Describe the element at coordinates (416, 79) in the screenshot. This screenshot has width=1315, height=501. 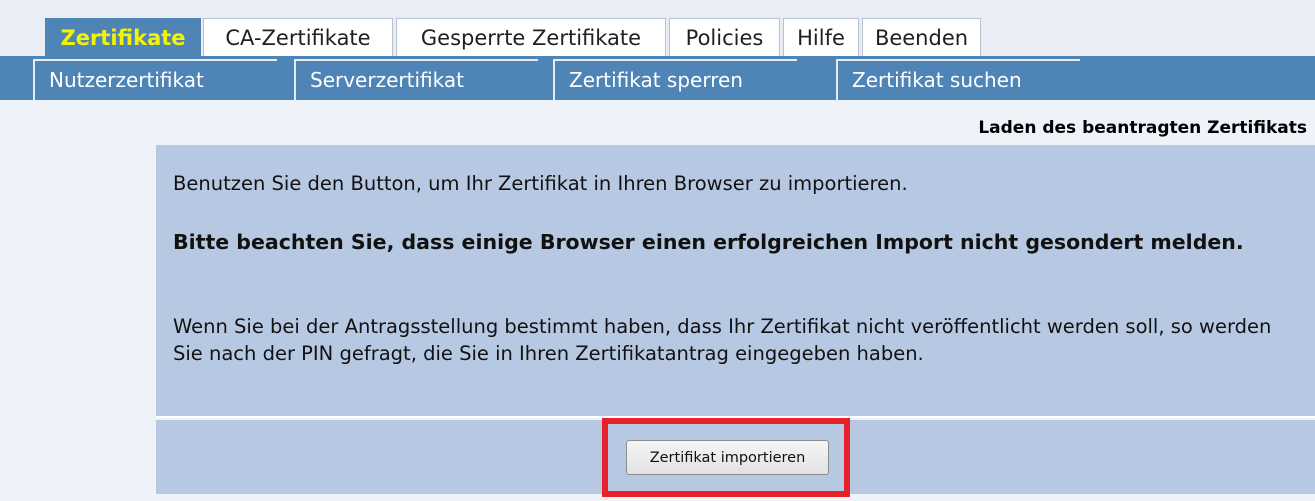
I see `subtab-serverzertifikat: Serverzertifikat` at that location.